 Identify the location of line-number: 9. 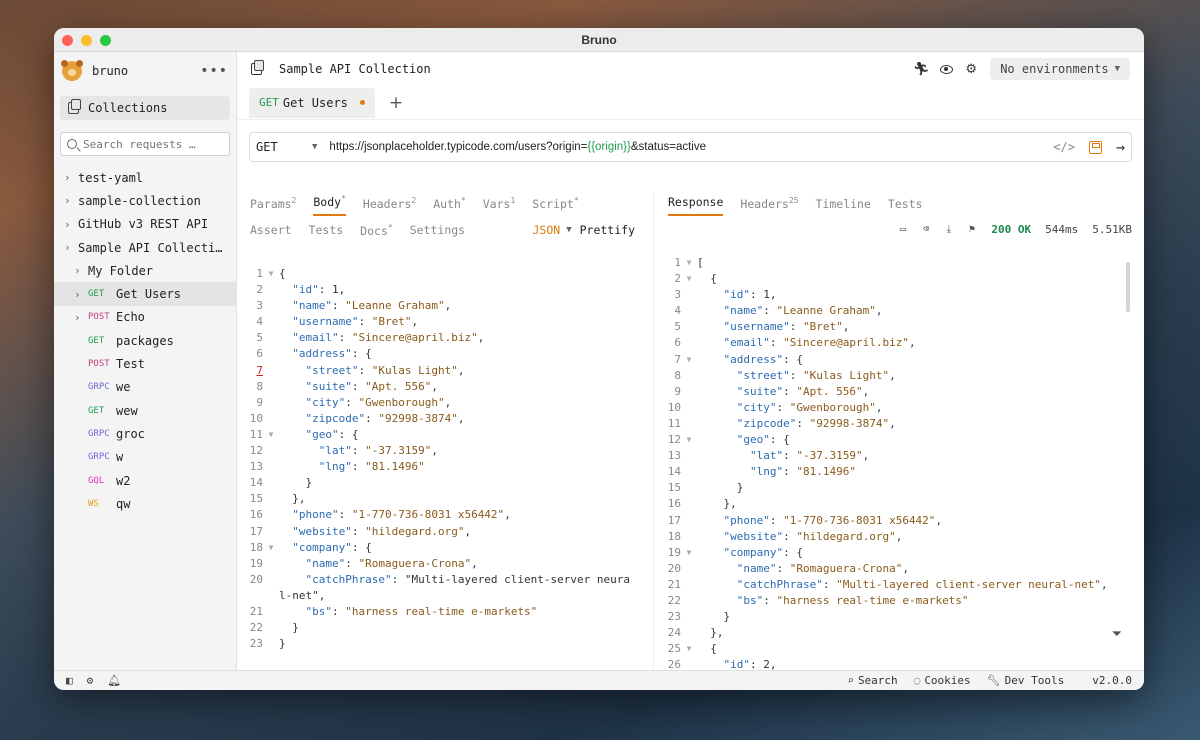
(259, 402).